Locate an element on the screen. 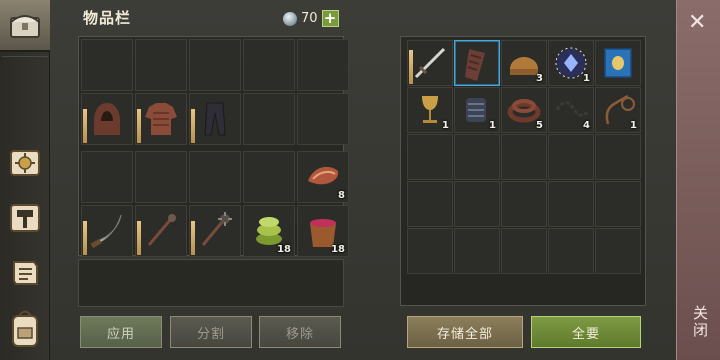 Image resolution: width=720 pixels, height=360 pixels. hood-icon is located at coordinates (107, 119).